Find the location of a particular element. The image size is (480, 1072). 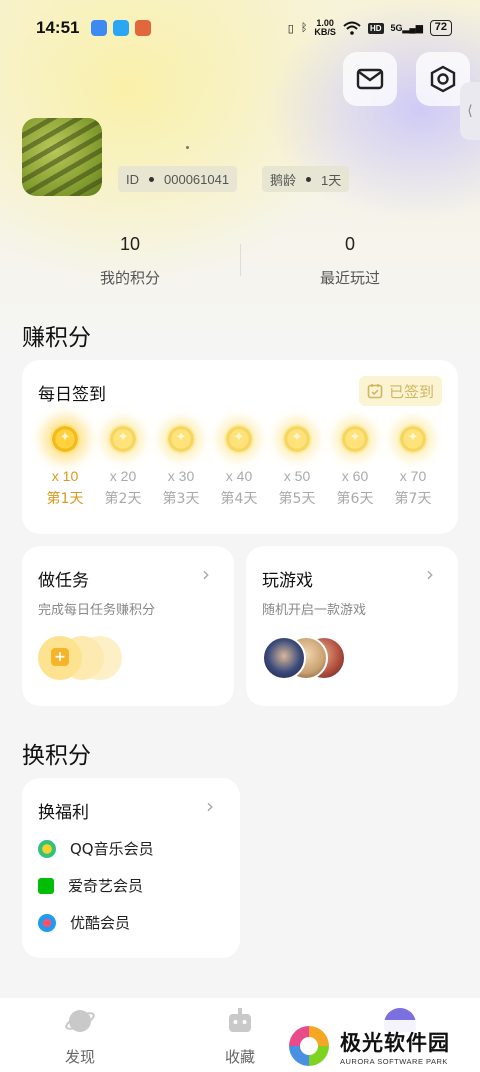

watermark: 极光软件园 AURORA SOFTWARE PARK is located at coordinates (383, 1046).